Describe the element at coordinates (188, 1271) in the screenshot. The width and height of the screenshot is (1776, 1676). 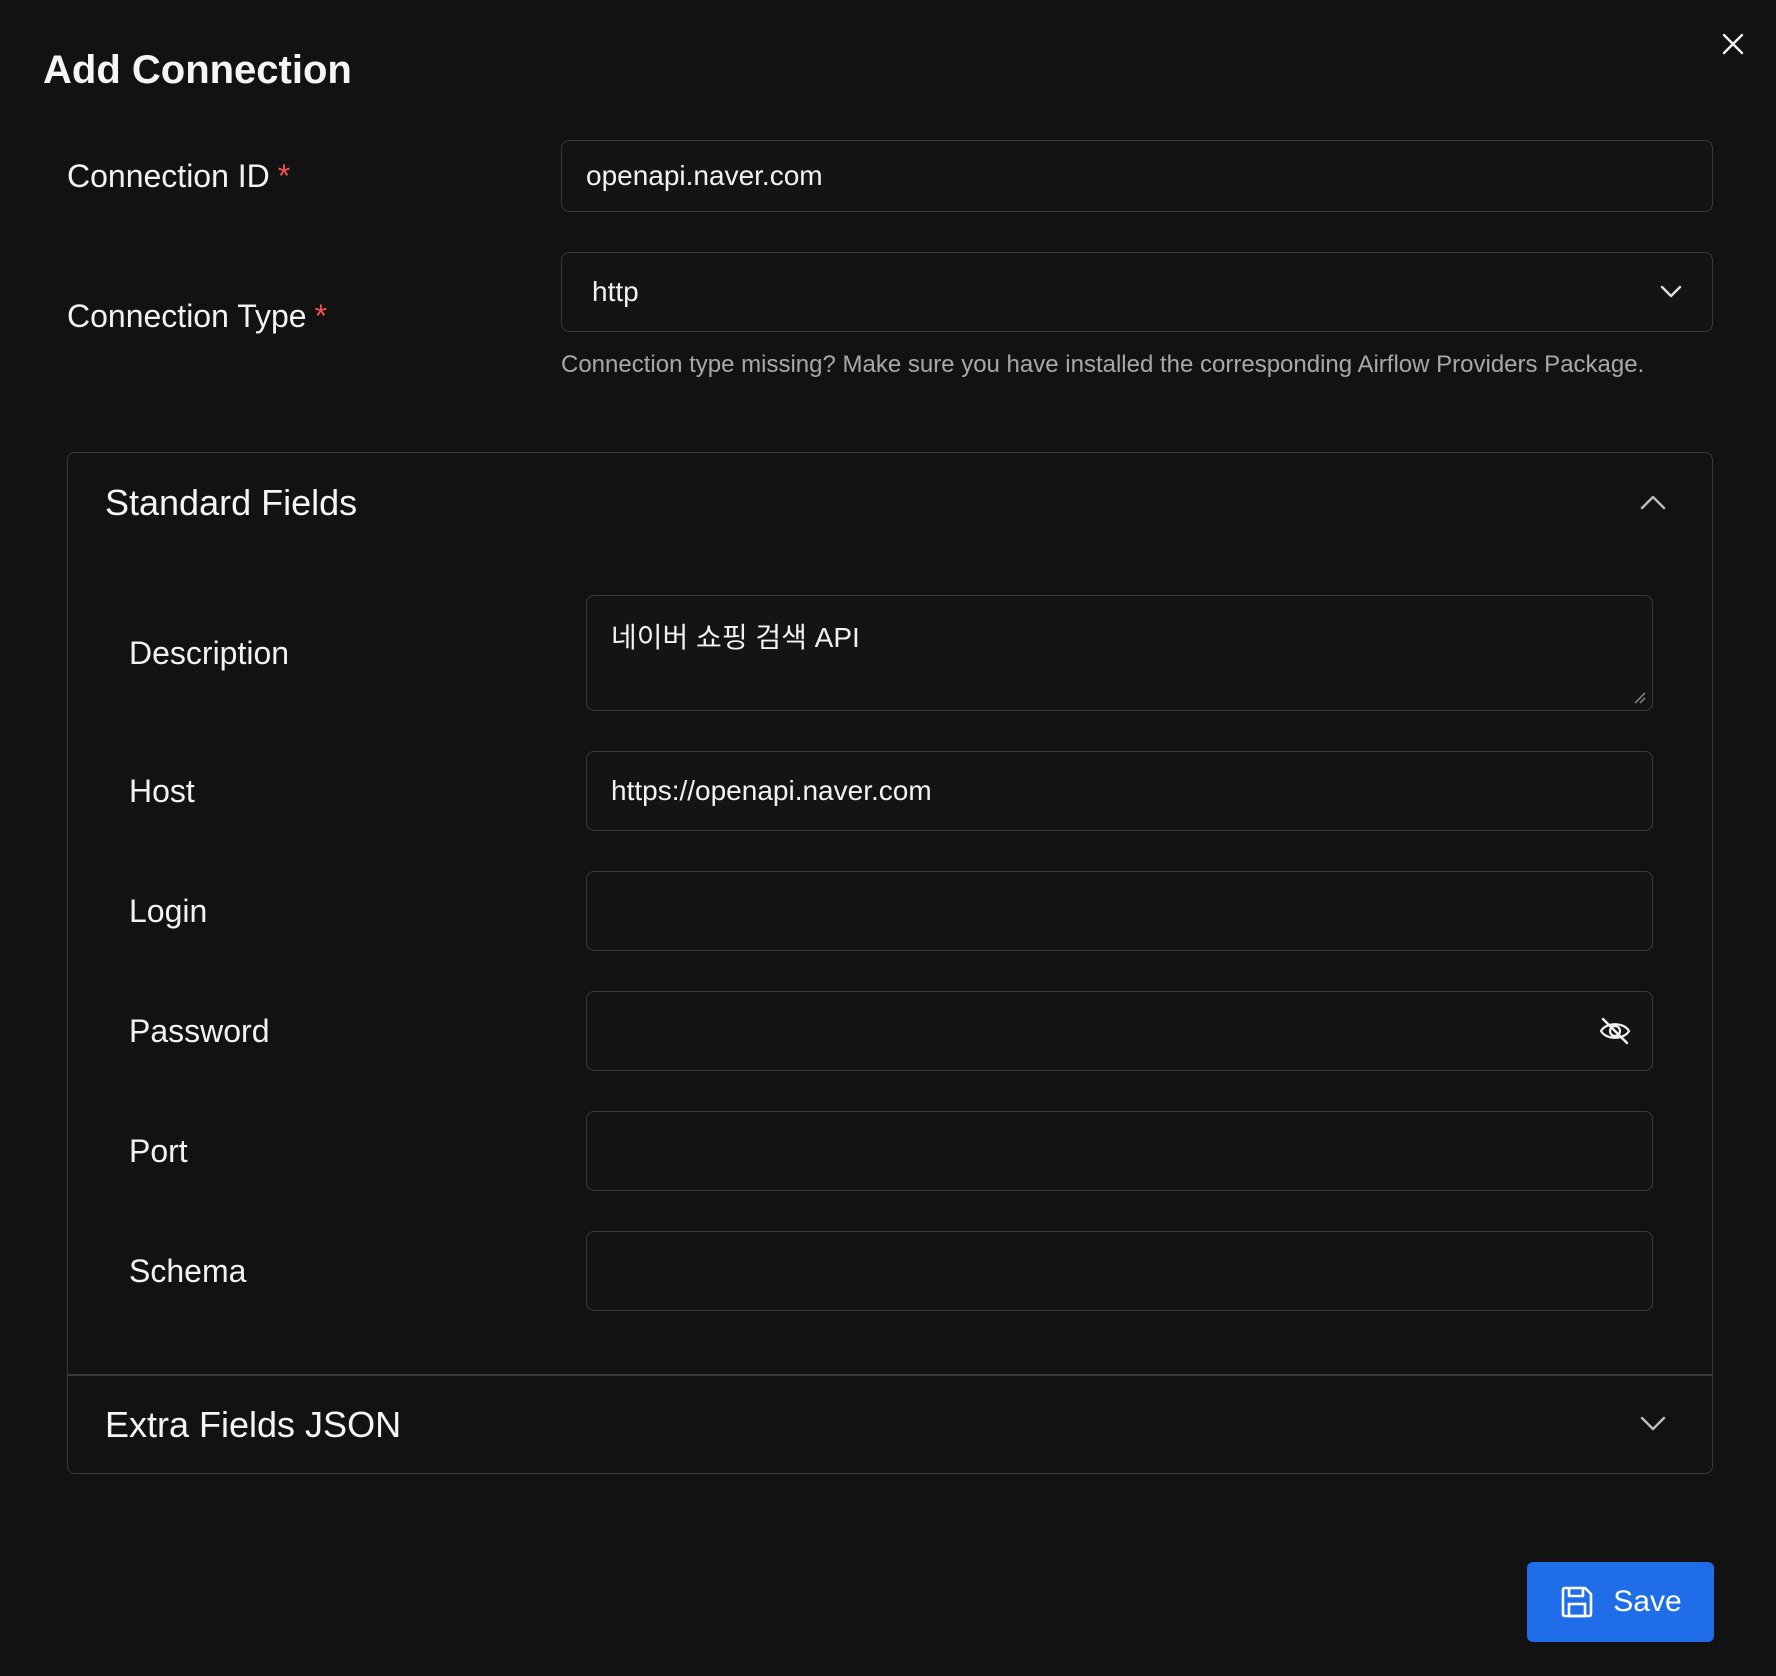
I see `schema-label: Schema` at that location.